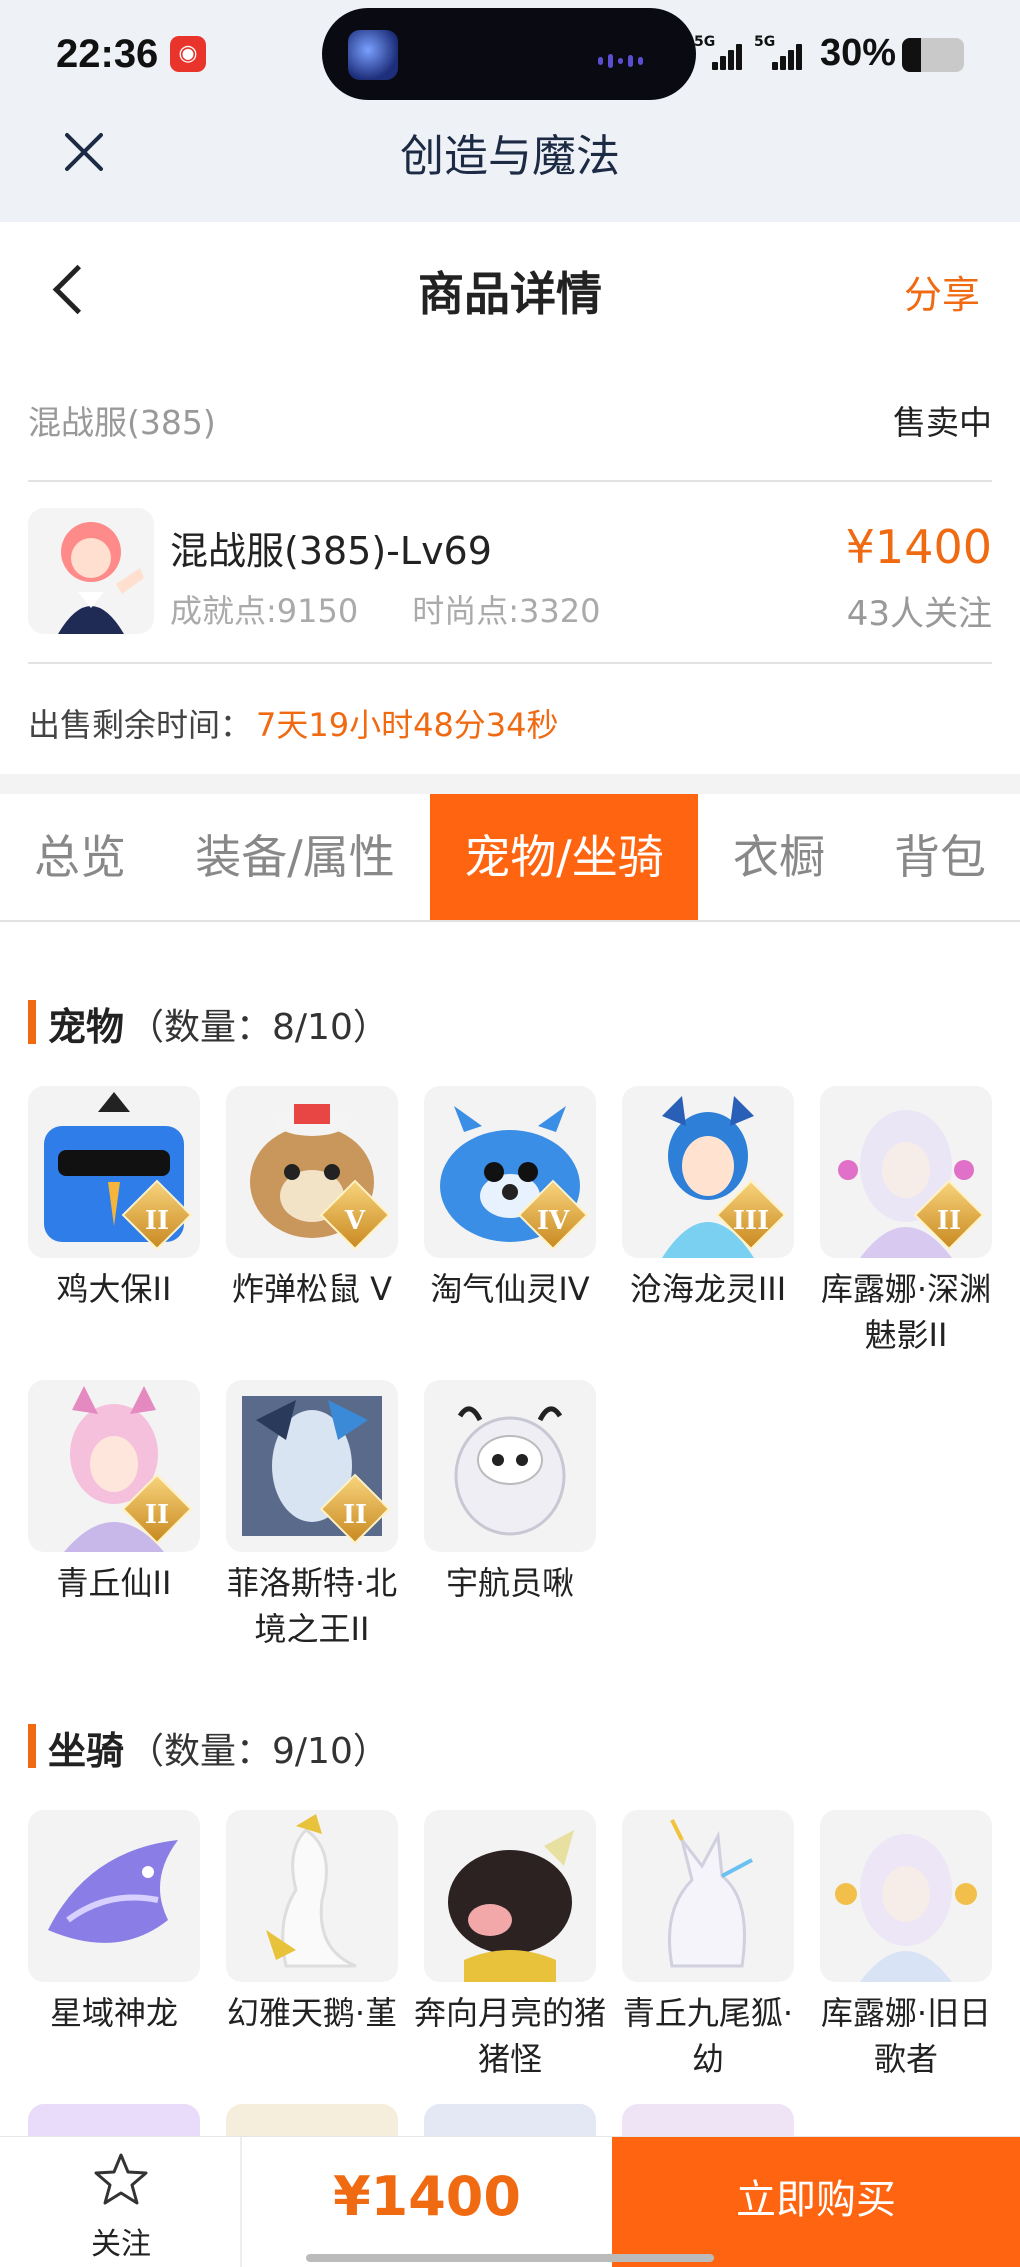 Image resolution: width=1020 pixels, height=2267 pixels. Describe the element at coordinates (258, 1027) in the screenshot. I see `pets-count: （数量：8/10）` at that location.